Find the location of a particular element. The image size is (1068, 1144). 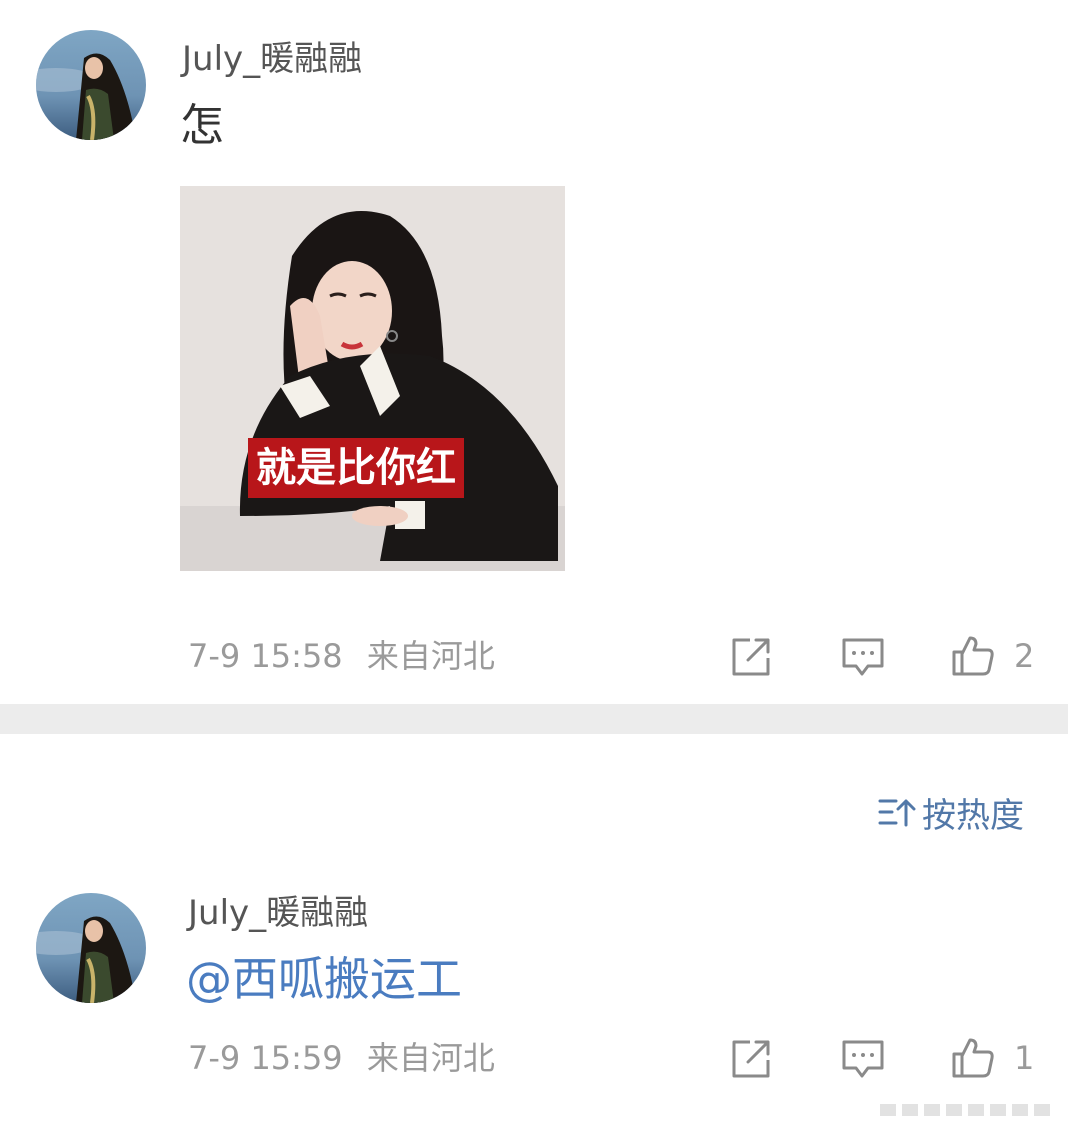

watermark is located at coordinates (970, 1110).